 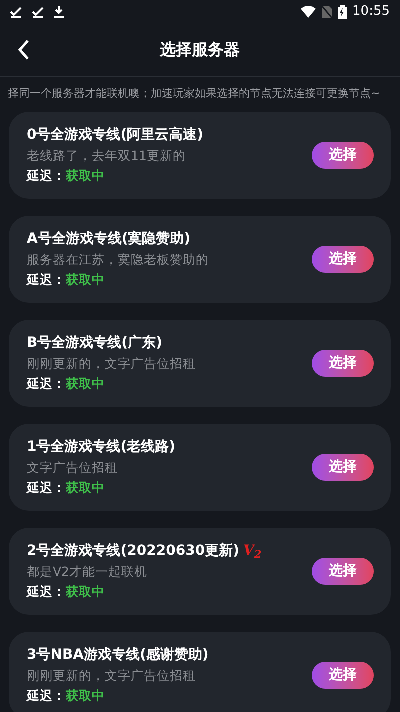 What do you see at coordinates (24, 50) in the screenshot?
I see `back-icon` at bounding box center [24, 50].